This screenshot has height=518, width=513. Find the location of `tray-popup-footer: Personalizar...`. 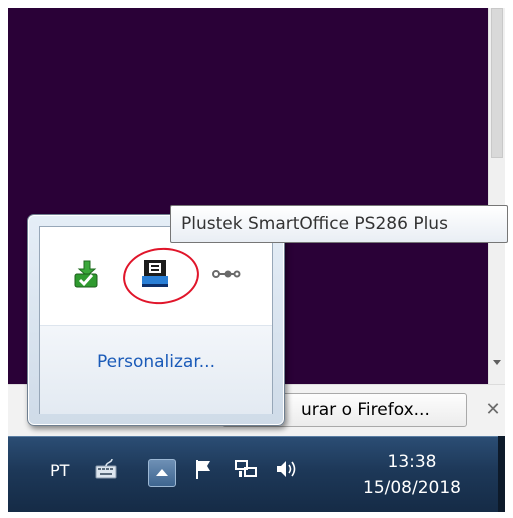

tray-popup-footer: Personalizar... is located at coordinates (156, 369).